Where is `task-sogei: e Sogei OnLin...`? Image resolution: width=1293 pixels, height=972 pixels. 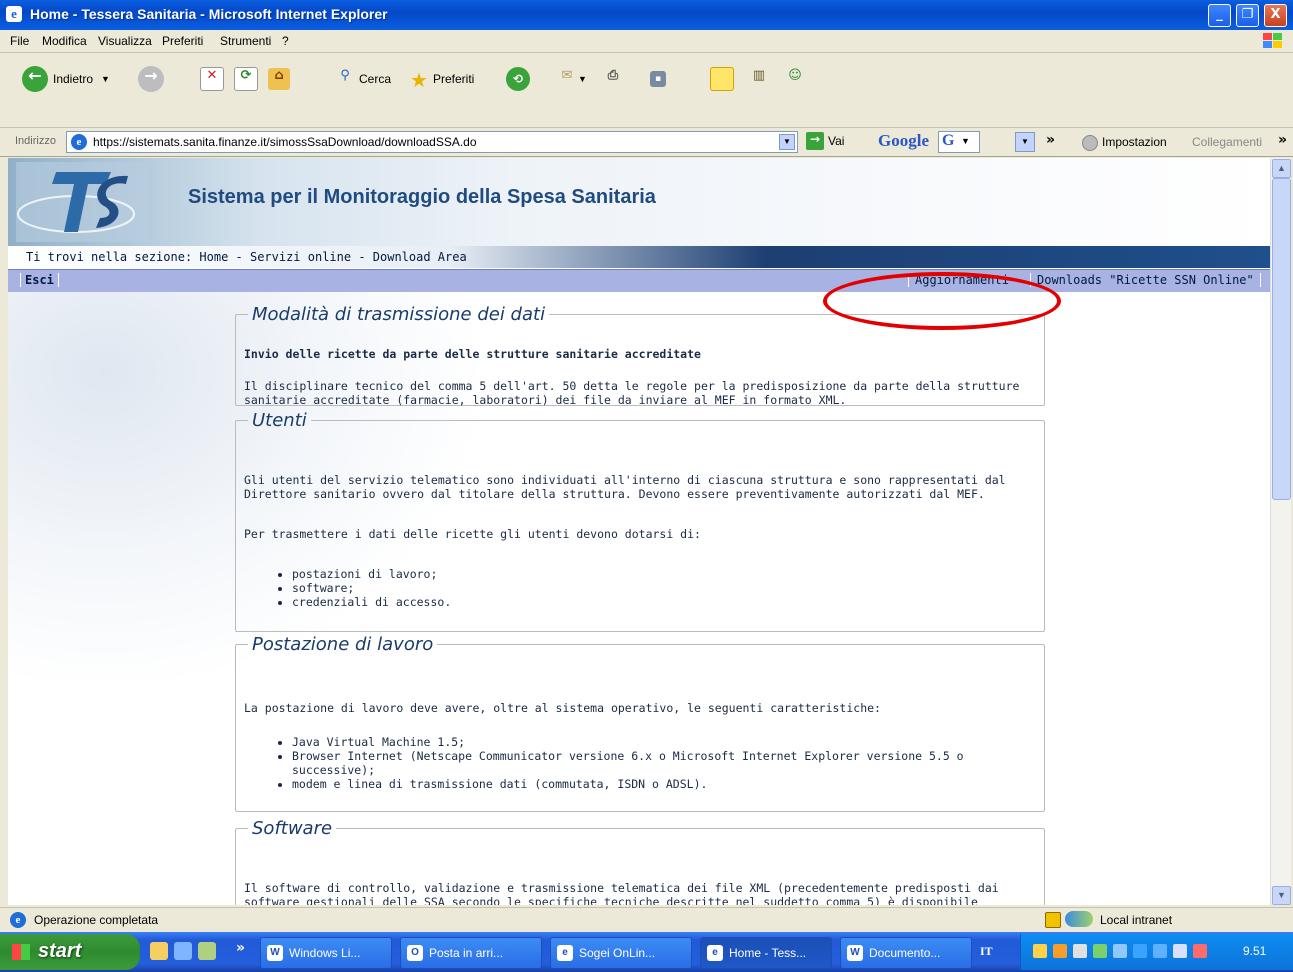
task-sogei: e Sogei OnLin... is located at coordinates (621, 953).